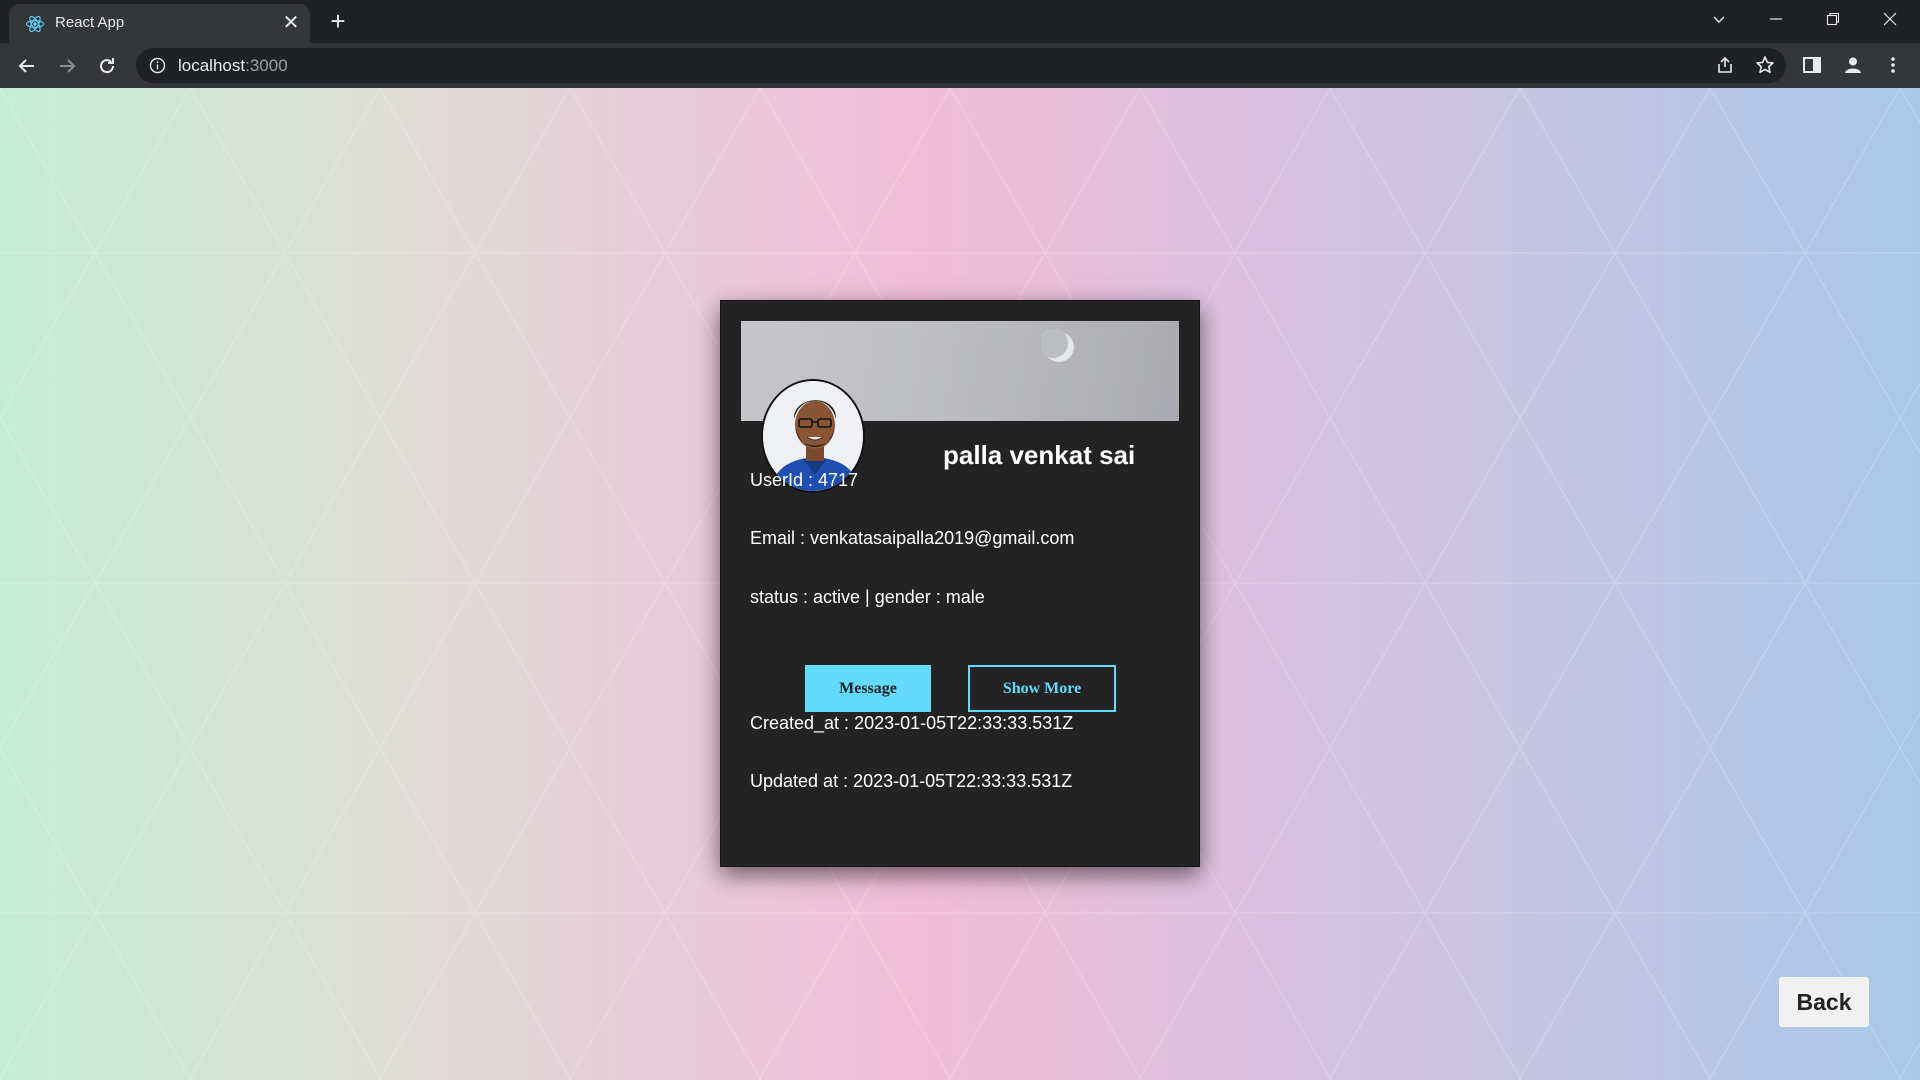 Image resolution: width=1920 pixels, height=1080 pixels. What do you see at coordinates (1725, 65) in the screenshot?
I see `share-icon` at bounding box center [1725, 65].